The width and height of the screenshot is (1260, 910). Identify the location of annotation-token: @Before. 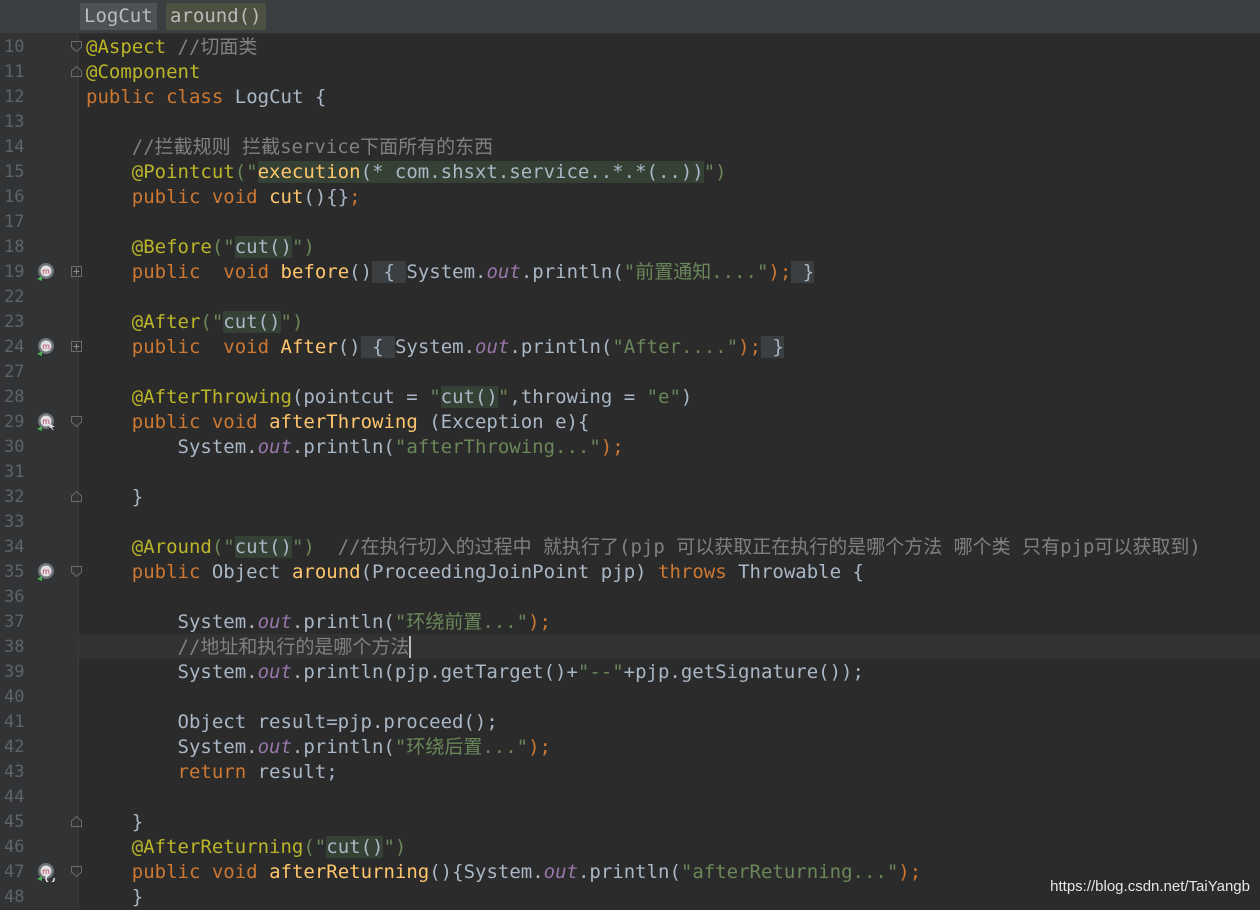
(171, 247).